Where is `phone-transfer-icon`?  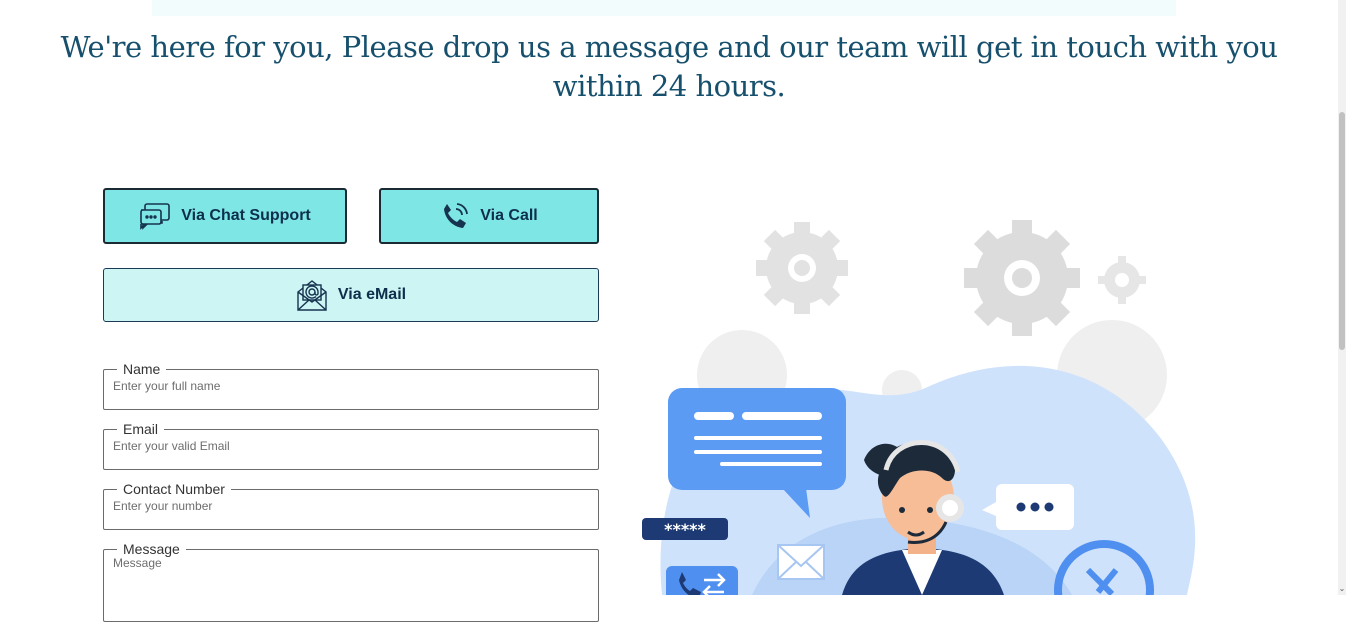
phone-transfer-icon is located at coordinates (702, 586).